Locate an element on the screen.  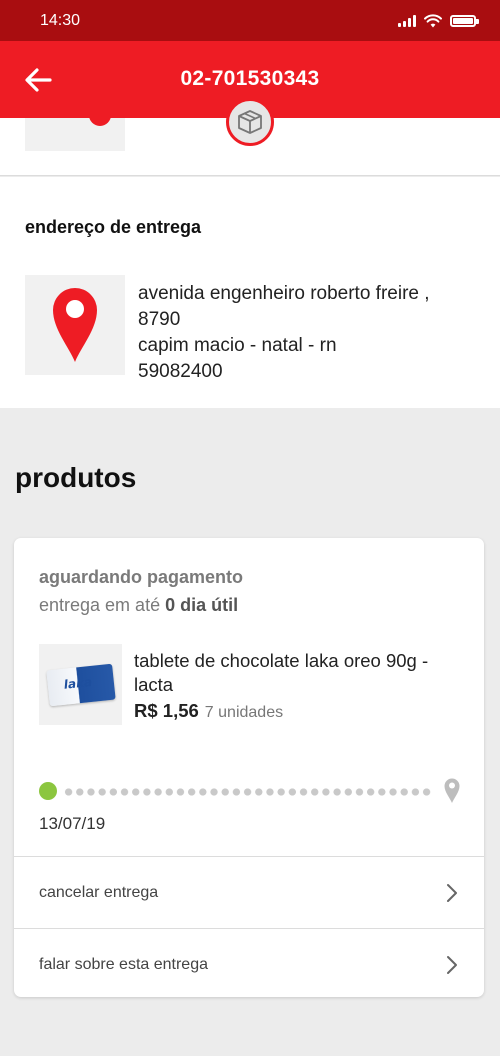
product-price-row: R$ 1,56 7 unidades is located at coordinates (208, 711).